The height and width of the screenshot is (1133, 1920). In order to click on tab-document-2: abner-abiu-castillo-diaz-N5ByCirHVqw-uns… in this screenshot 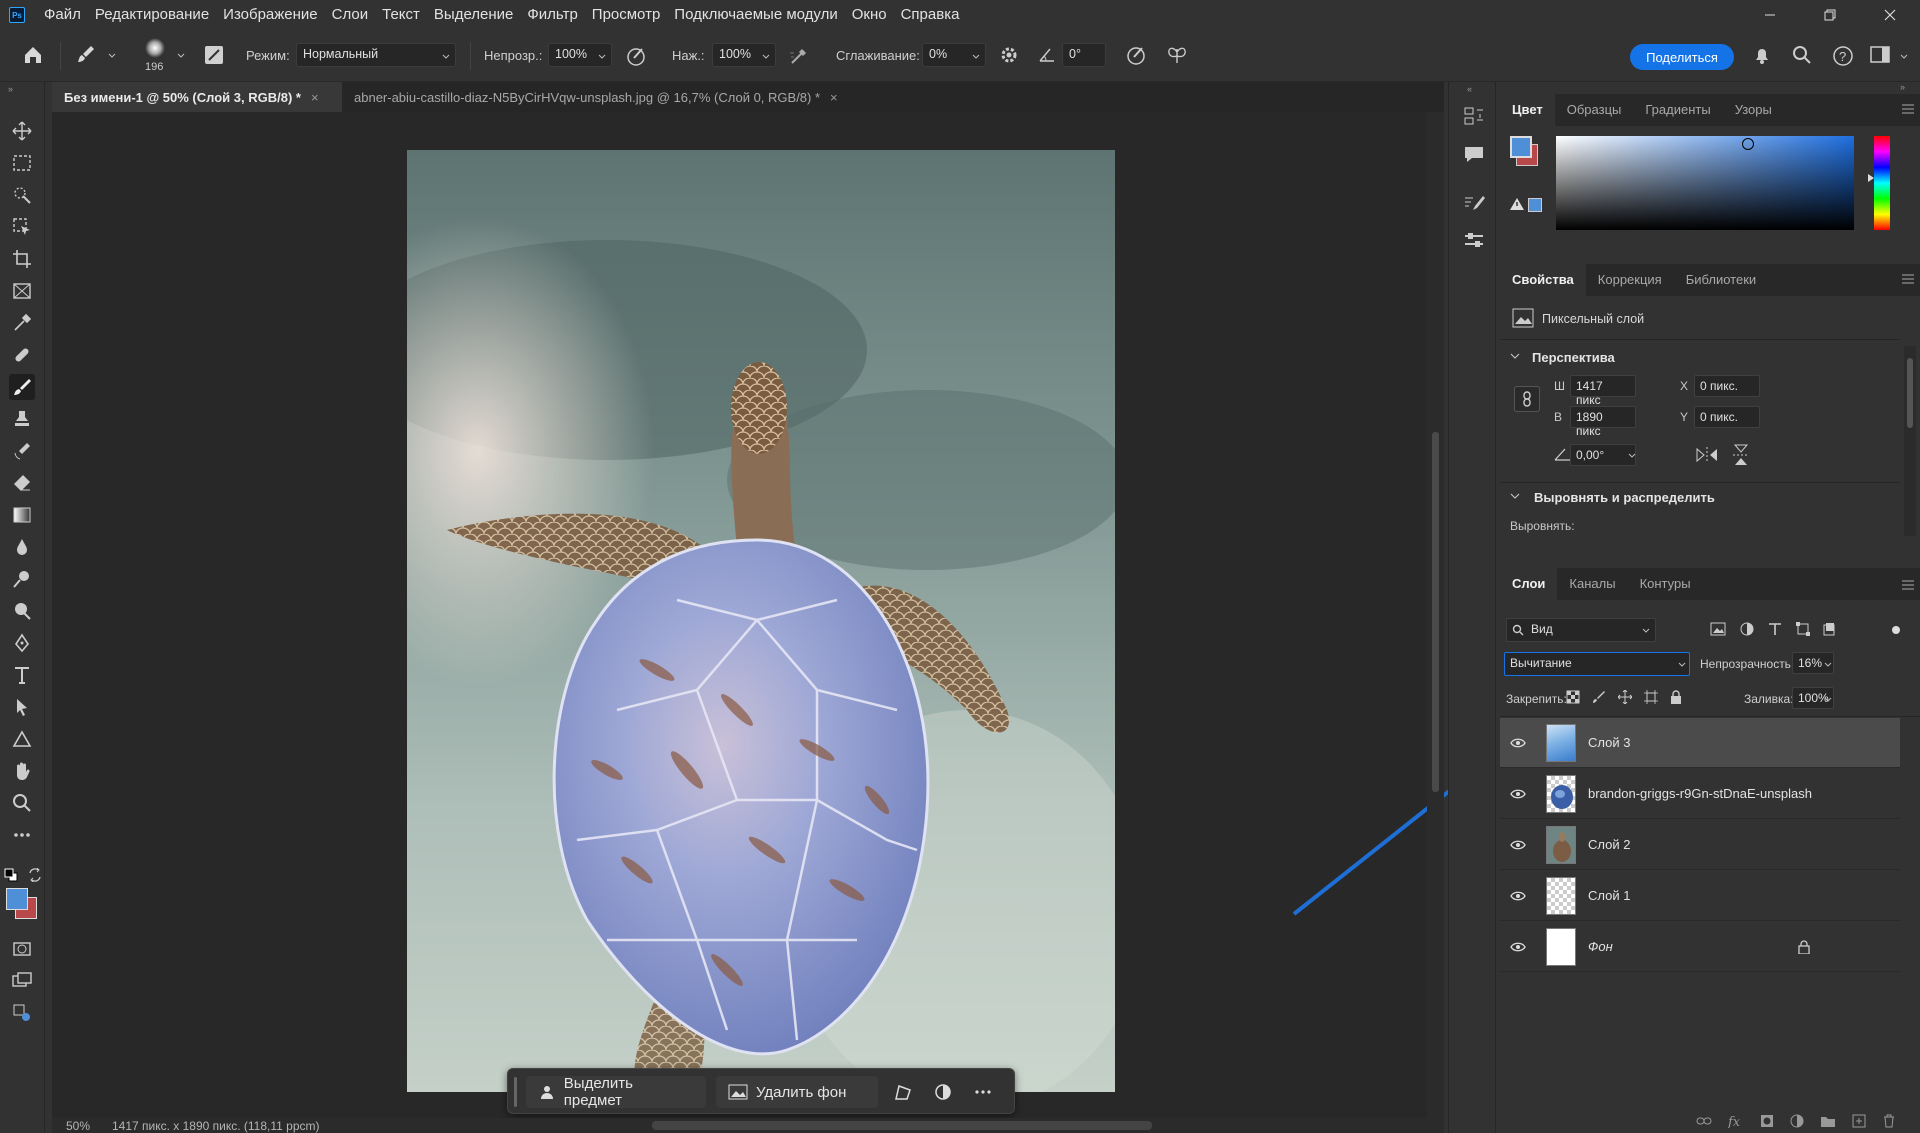, I will do `click(652, 97)`.